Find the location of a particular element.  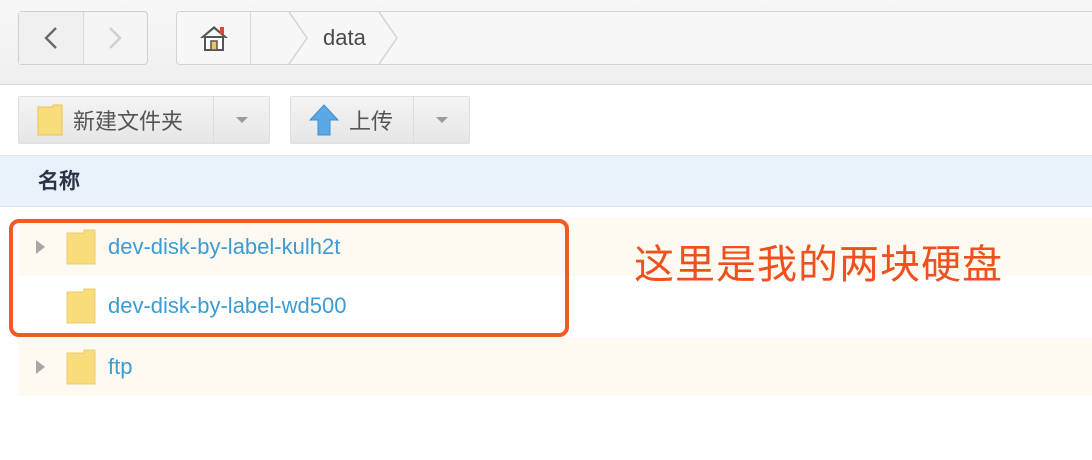

breadcrumb-home is located at coordinates (214, 38).